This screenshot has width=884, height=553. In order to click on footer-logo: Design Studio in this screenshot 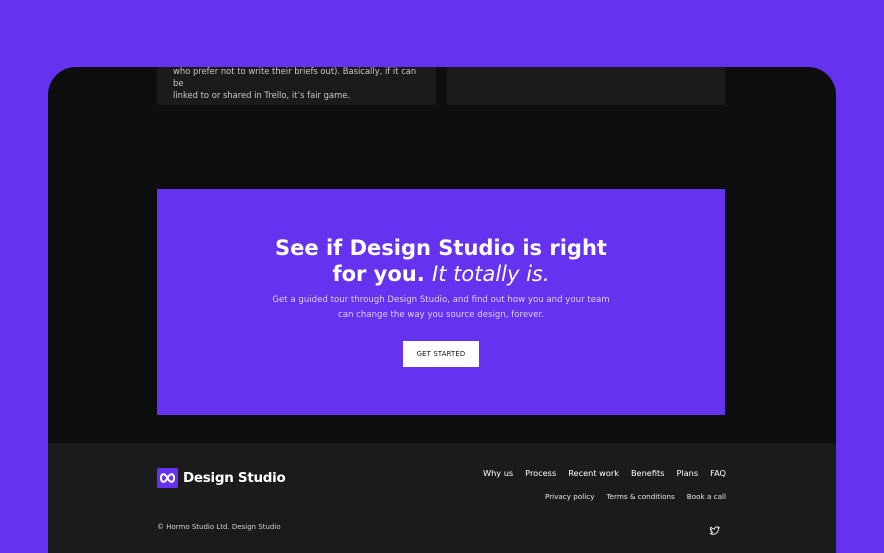, I will do `click(221, 478)`.